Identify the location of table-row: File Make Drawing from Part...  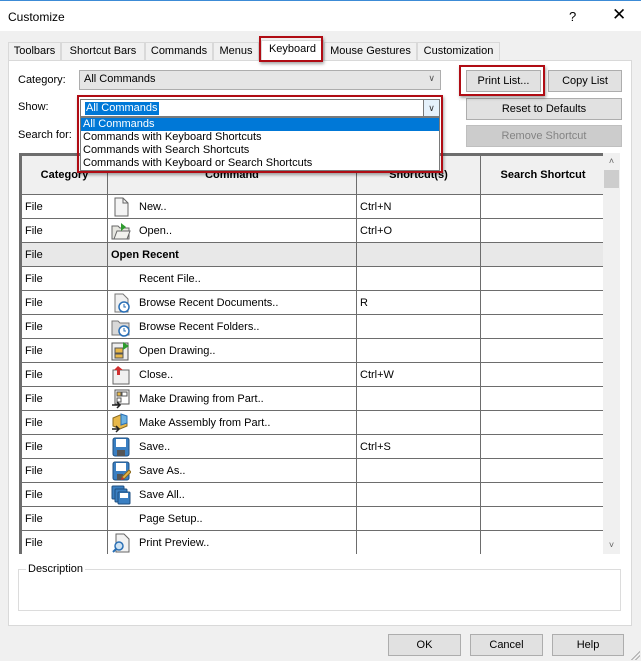
(312, 398).